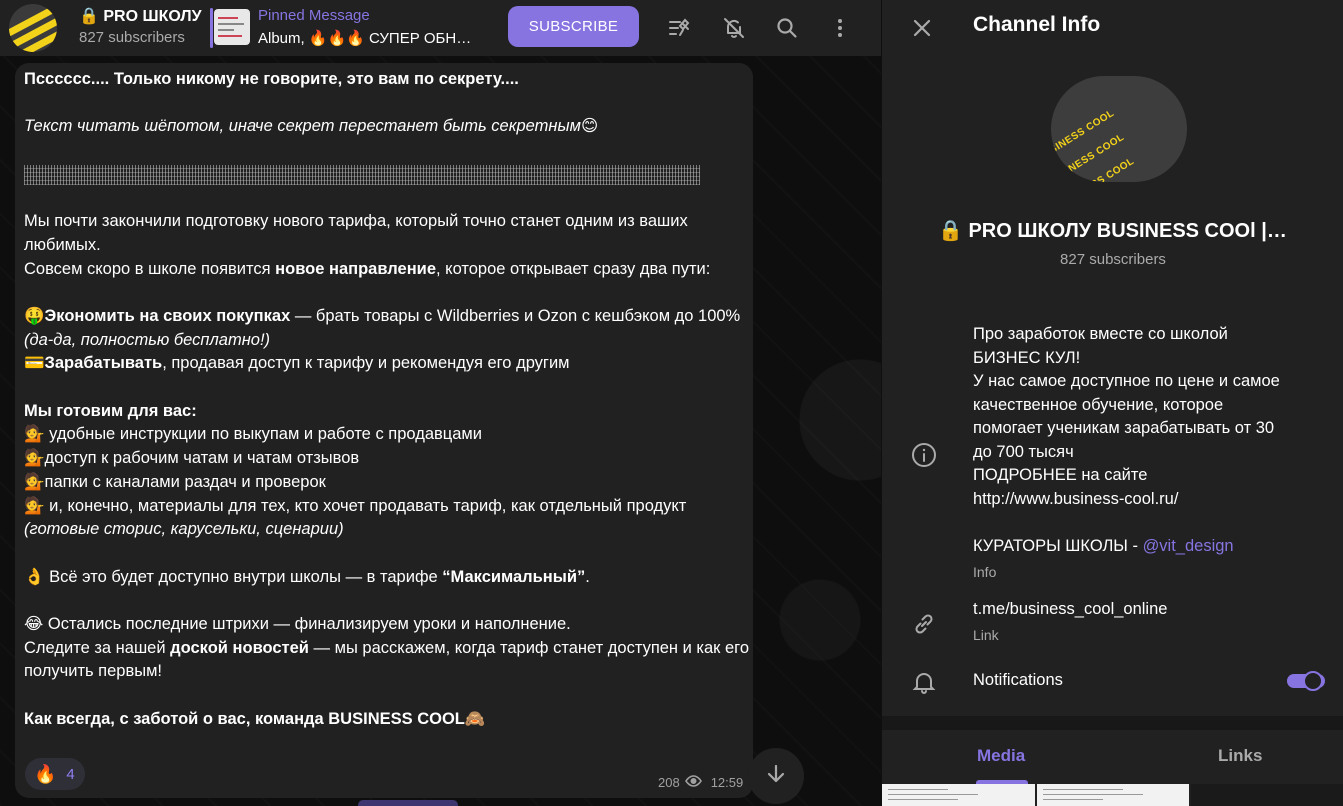 The width and height of the screenshot is (1343, 806). Describe the element at coordinates (669, 782) in the screenshot. I see `view-count: 208` at that location.